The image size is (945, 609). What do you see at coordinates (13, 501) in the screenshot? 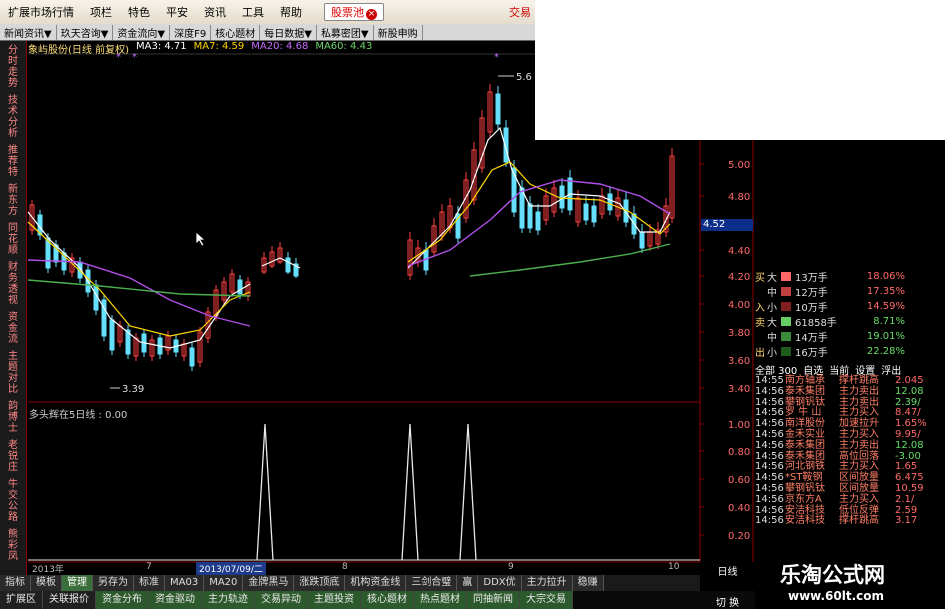
I see `nav-niujiao: 牛交公路` at bounding box center [13, 501].